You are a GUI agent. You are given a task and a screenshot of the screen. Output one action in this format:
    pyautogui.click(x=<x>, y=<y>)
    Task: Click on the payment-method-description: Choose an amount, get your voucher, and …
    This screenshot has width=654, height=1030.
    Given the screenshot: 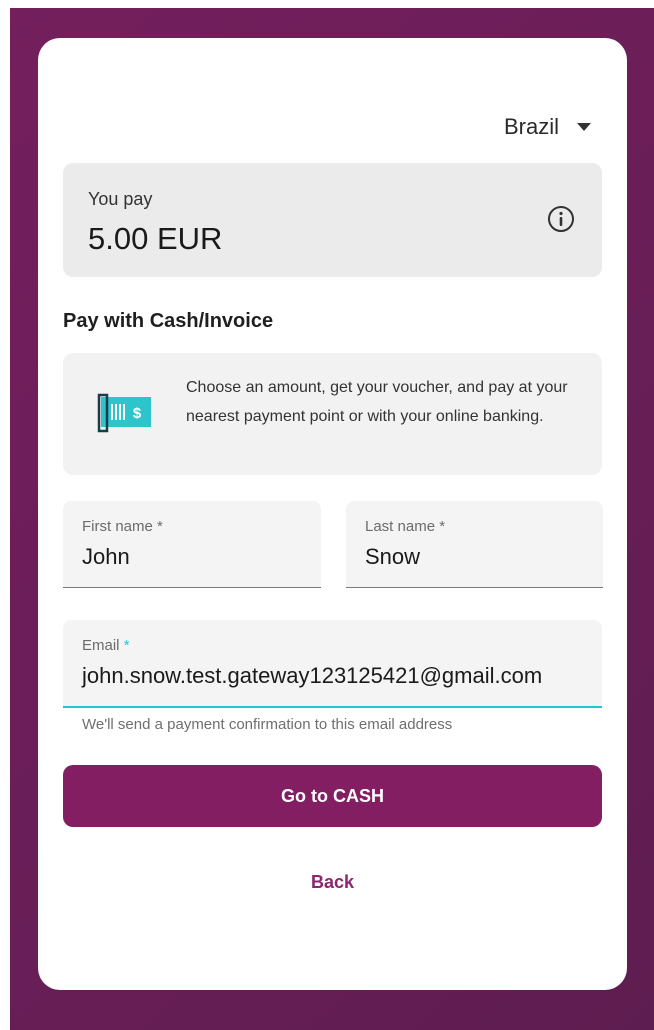 What is the action you would take?
    pyautogui.click(x=377, y=402)
    